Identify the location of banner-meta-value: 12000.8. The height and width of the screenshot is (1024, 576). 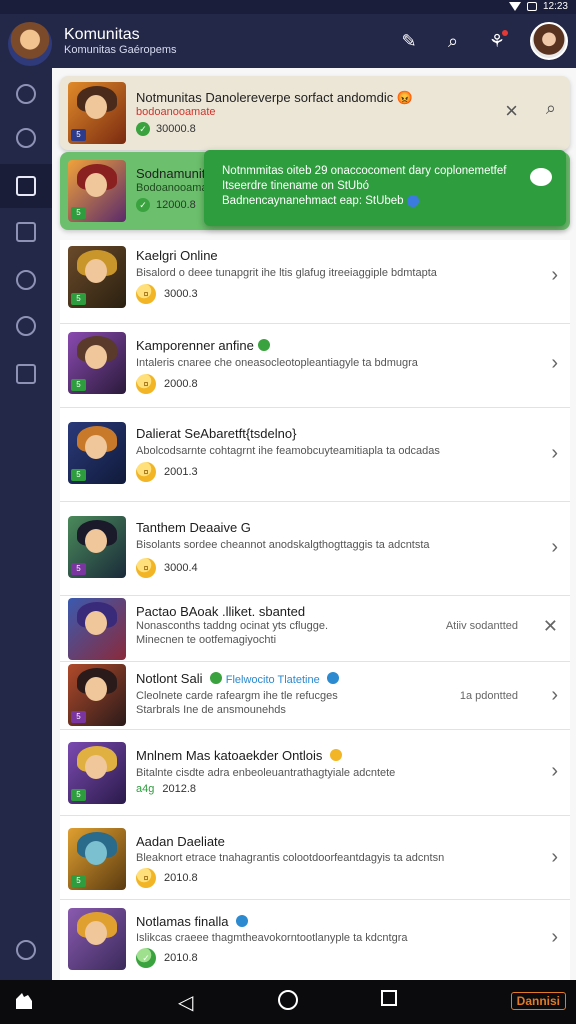
(176, 205).